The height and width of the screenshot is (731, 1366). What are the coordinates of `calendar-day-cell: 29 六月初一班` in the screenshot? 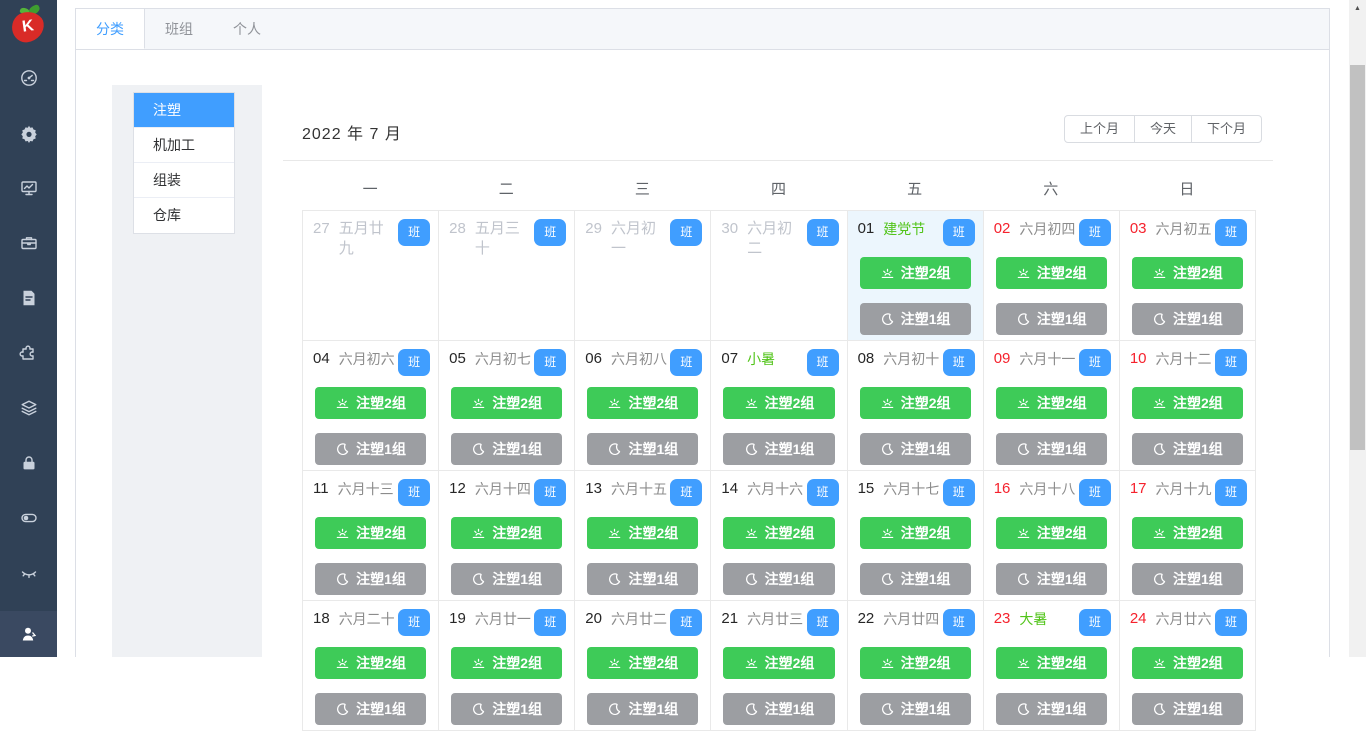 It's located at (643, 276).